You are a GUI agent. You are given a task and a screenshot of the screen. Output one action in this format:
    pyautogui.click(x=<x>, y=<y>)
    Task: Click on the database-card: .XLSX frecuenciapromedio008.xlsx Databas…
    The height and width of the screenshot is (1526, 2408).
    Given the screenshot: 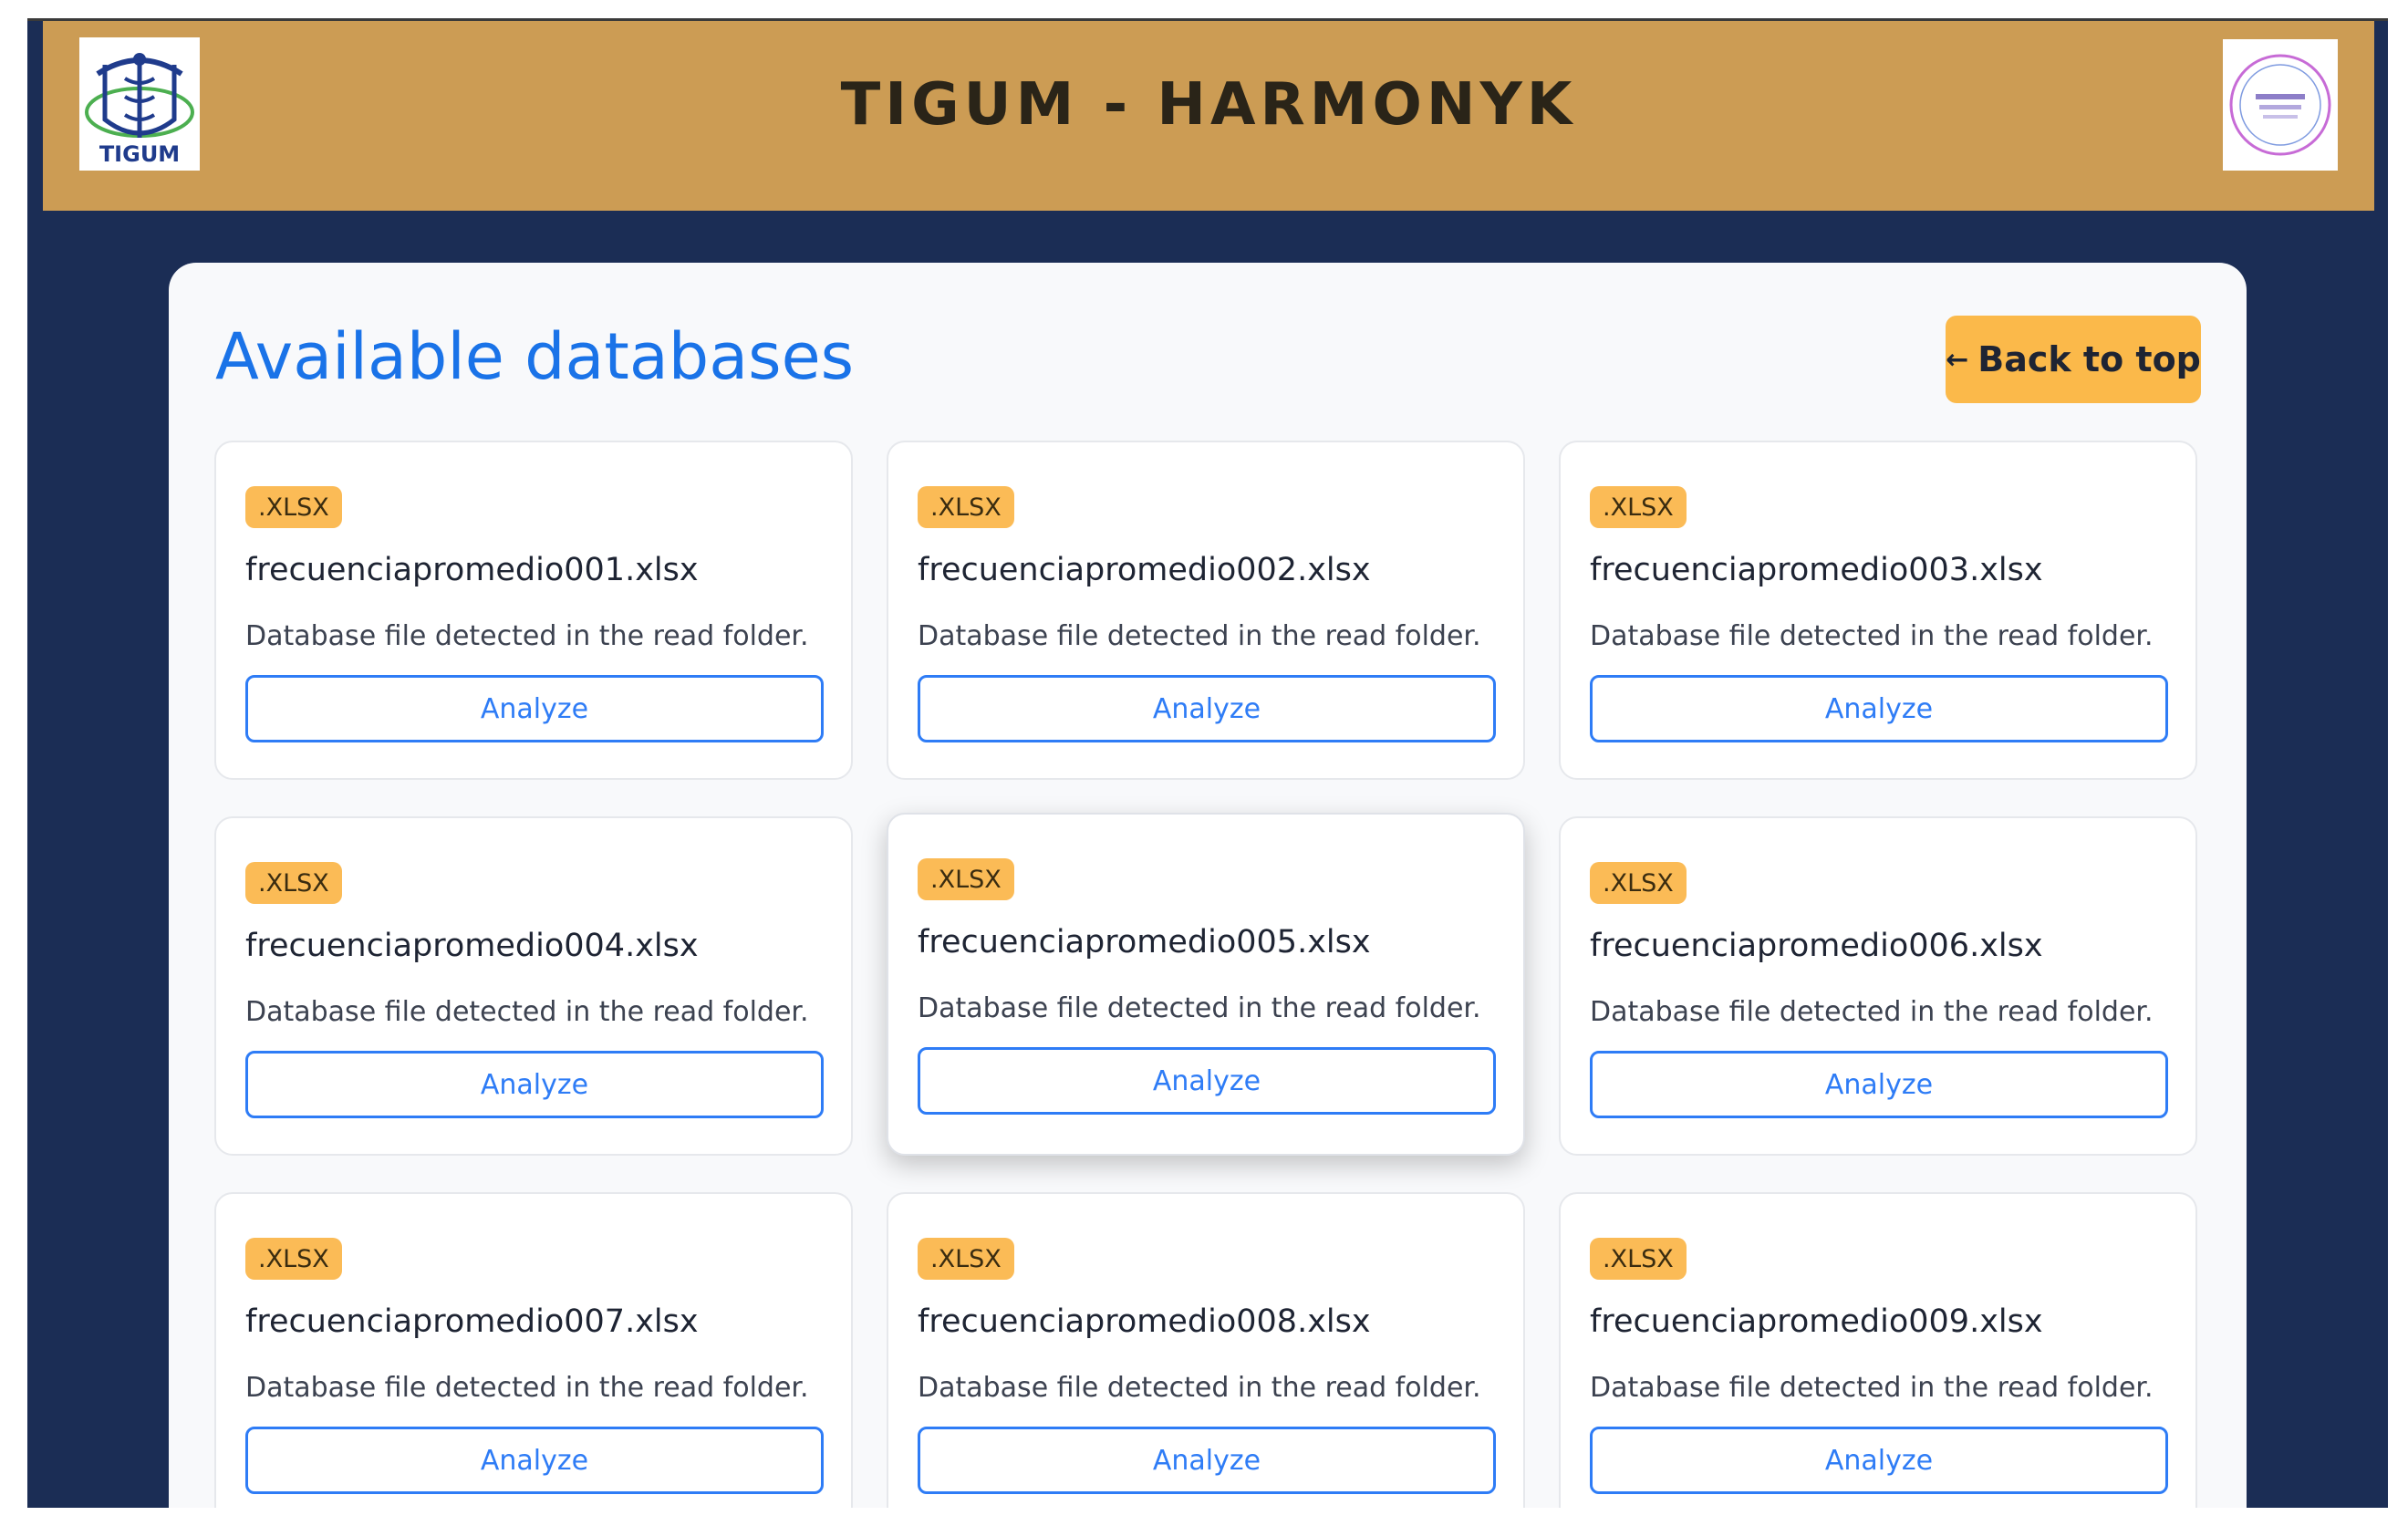 What is the action you would take?
    pyautogui.click(x=1206, y=1350)
    